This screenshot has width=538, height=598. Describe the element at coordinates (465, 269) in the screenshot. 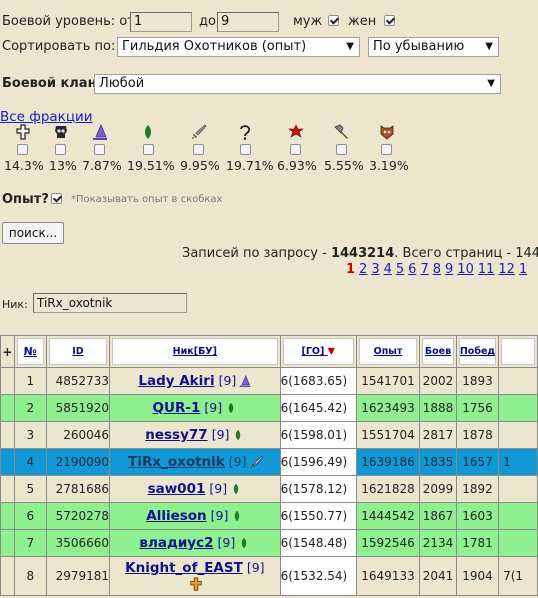

I see `page-link: 10` at that location.